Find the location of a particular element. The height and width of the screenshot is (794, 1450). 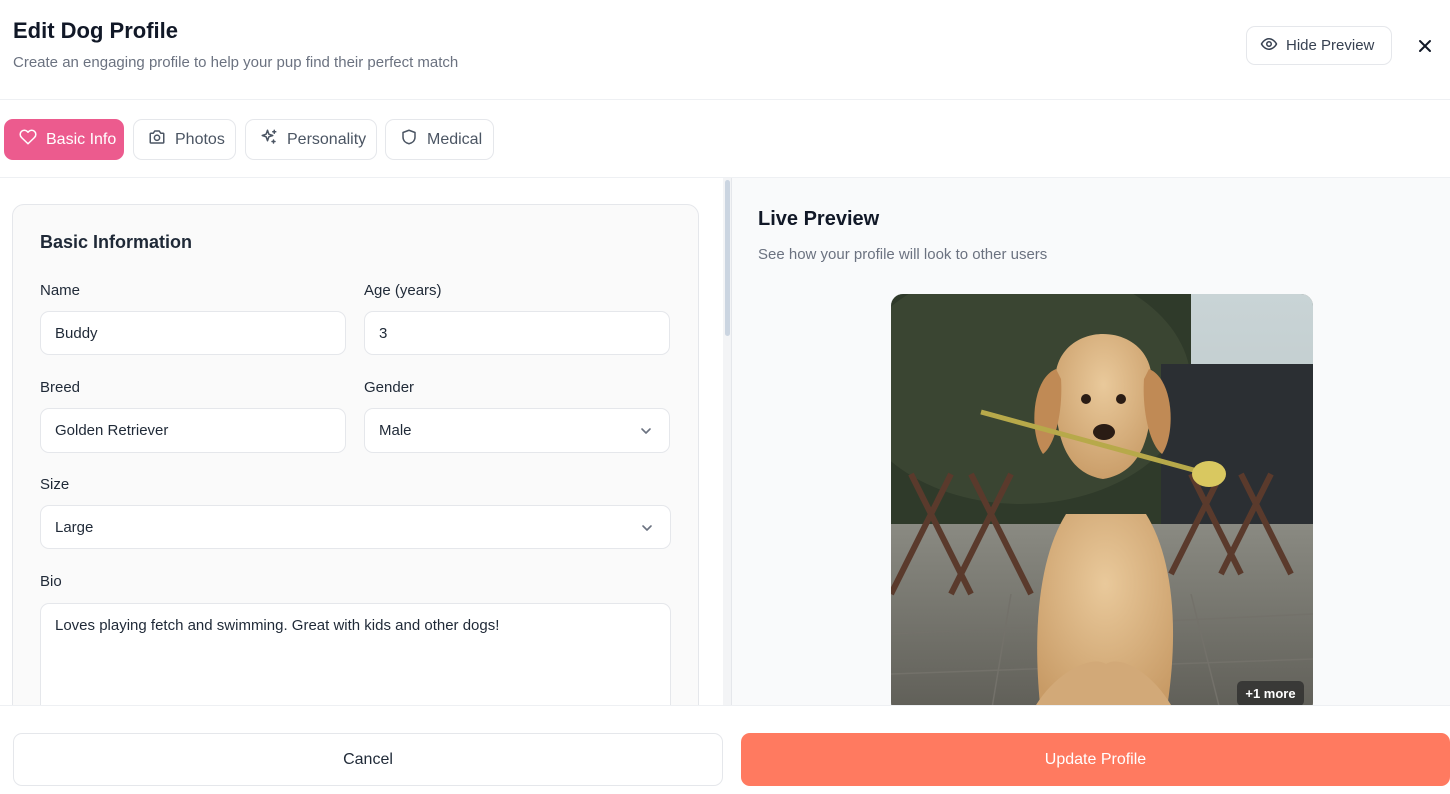

gender-label: Gender is located at coordinates (389, 387).